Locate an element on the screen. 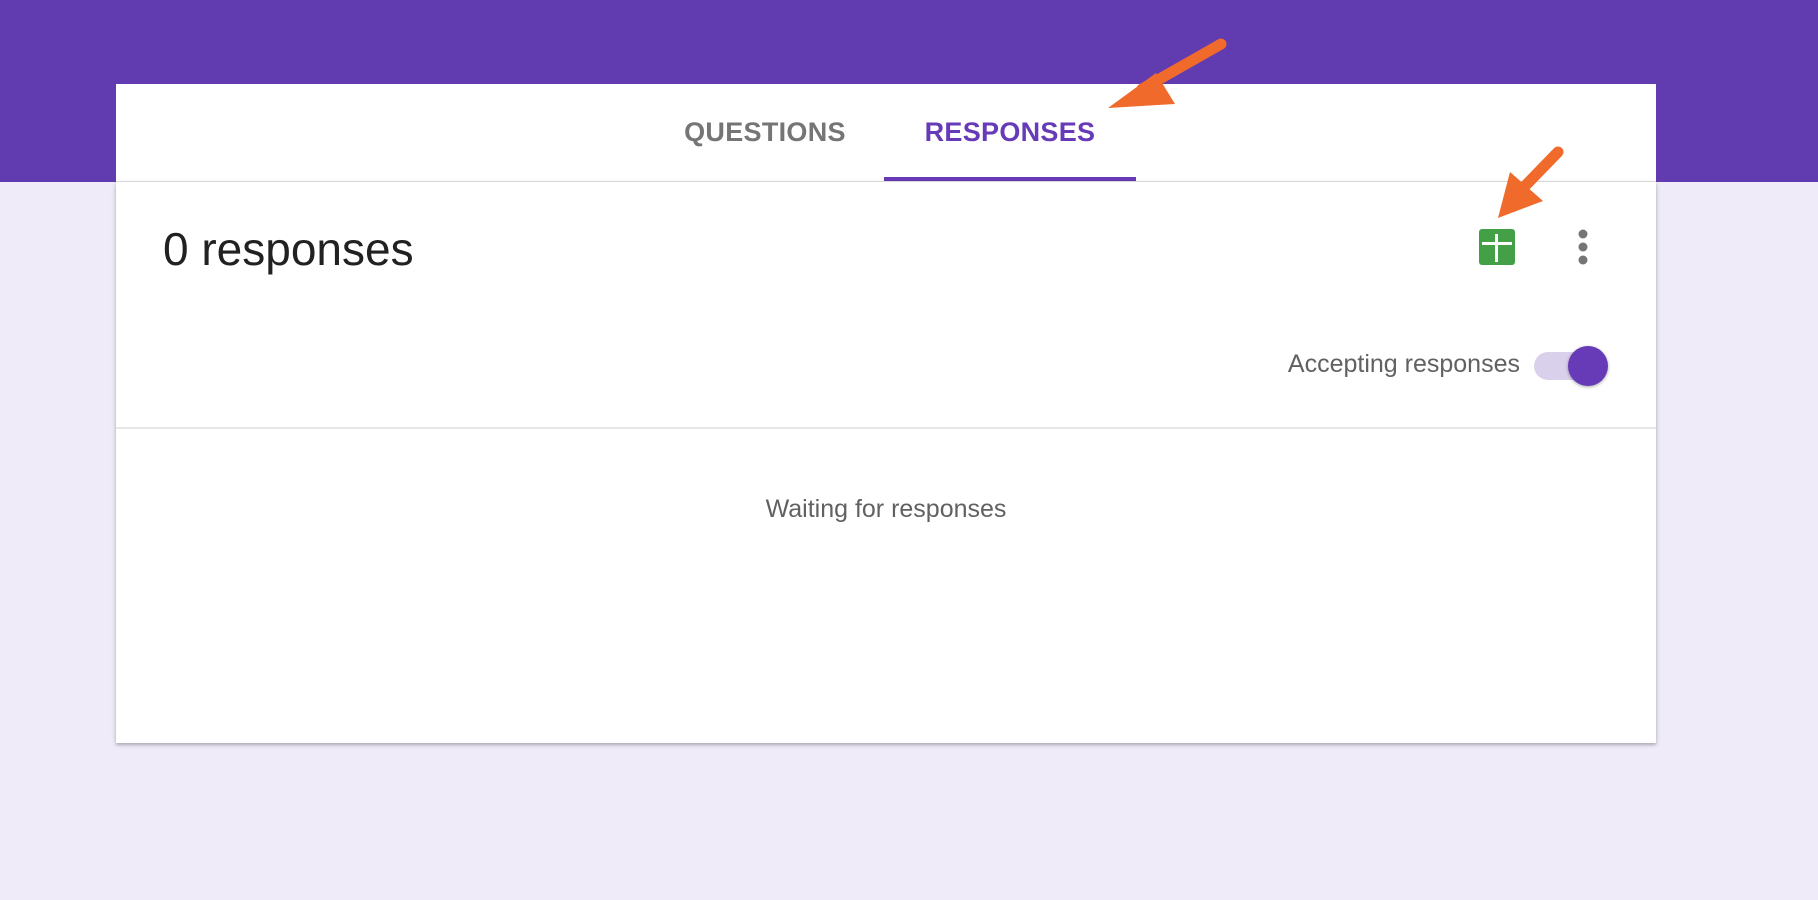 This screenshot has height=900, width=1818. active-tab-indicator is located at coordinates (1010, 179).